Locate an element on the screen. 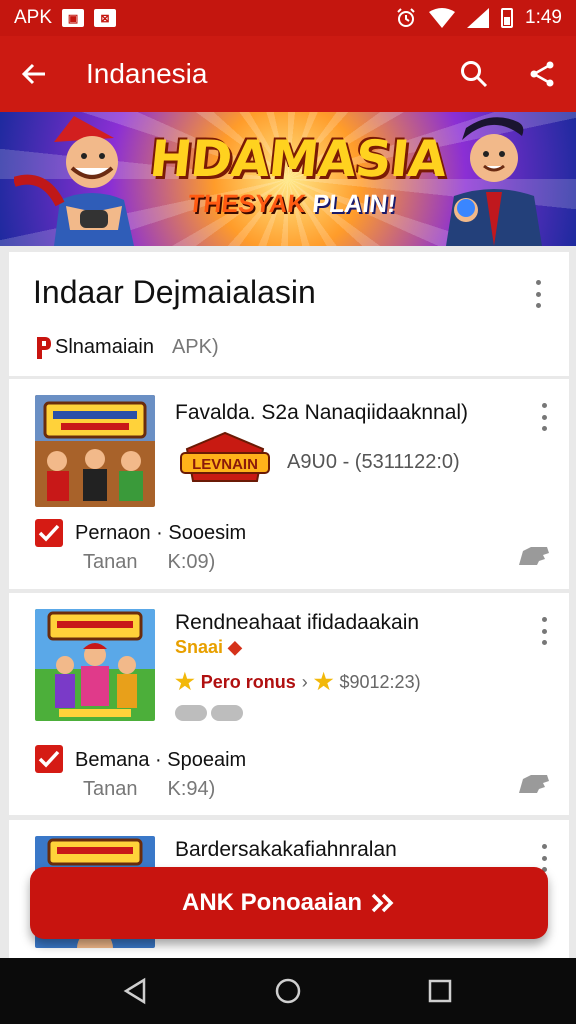 This screenshot has height=1024, width=576. publisher-row: Slnamaiain APK) is located at coordinates (127, 347).